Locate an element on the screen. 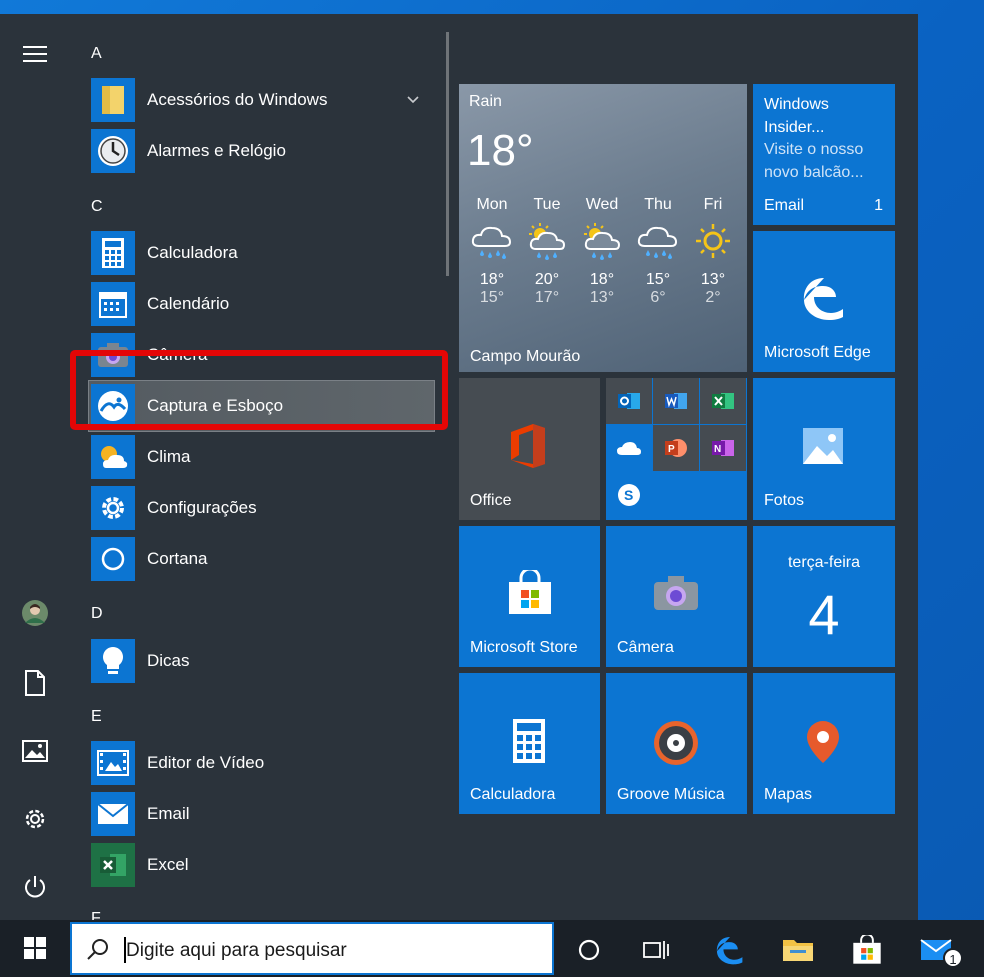 The height and width of the screenshot is (977, 984). tile-microsoft-edge: Microsoft Edge is located at coordinates (824, 301).